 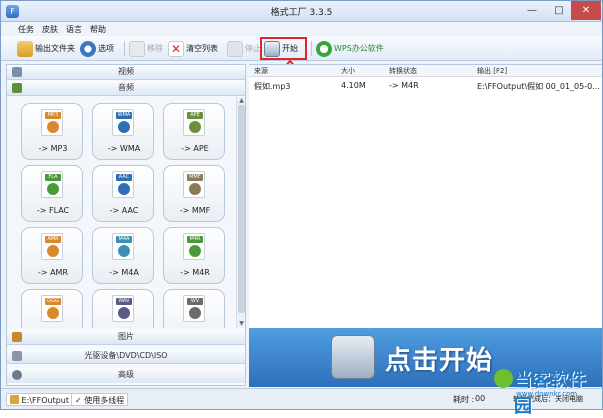 What do you see at coordinates (241, 101) in the screenshot?
I see `scroll-up-icon: ▲` at bounding box center [241, 101].